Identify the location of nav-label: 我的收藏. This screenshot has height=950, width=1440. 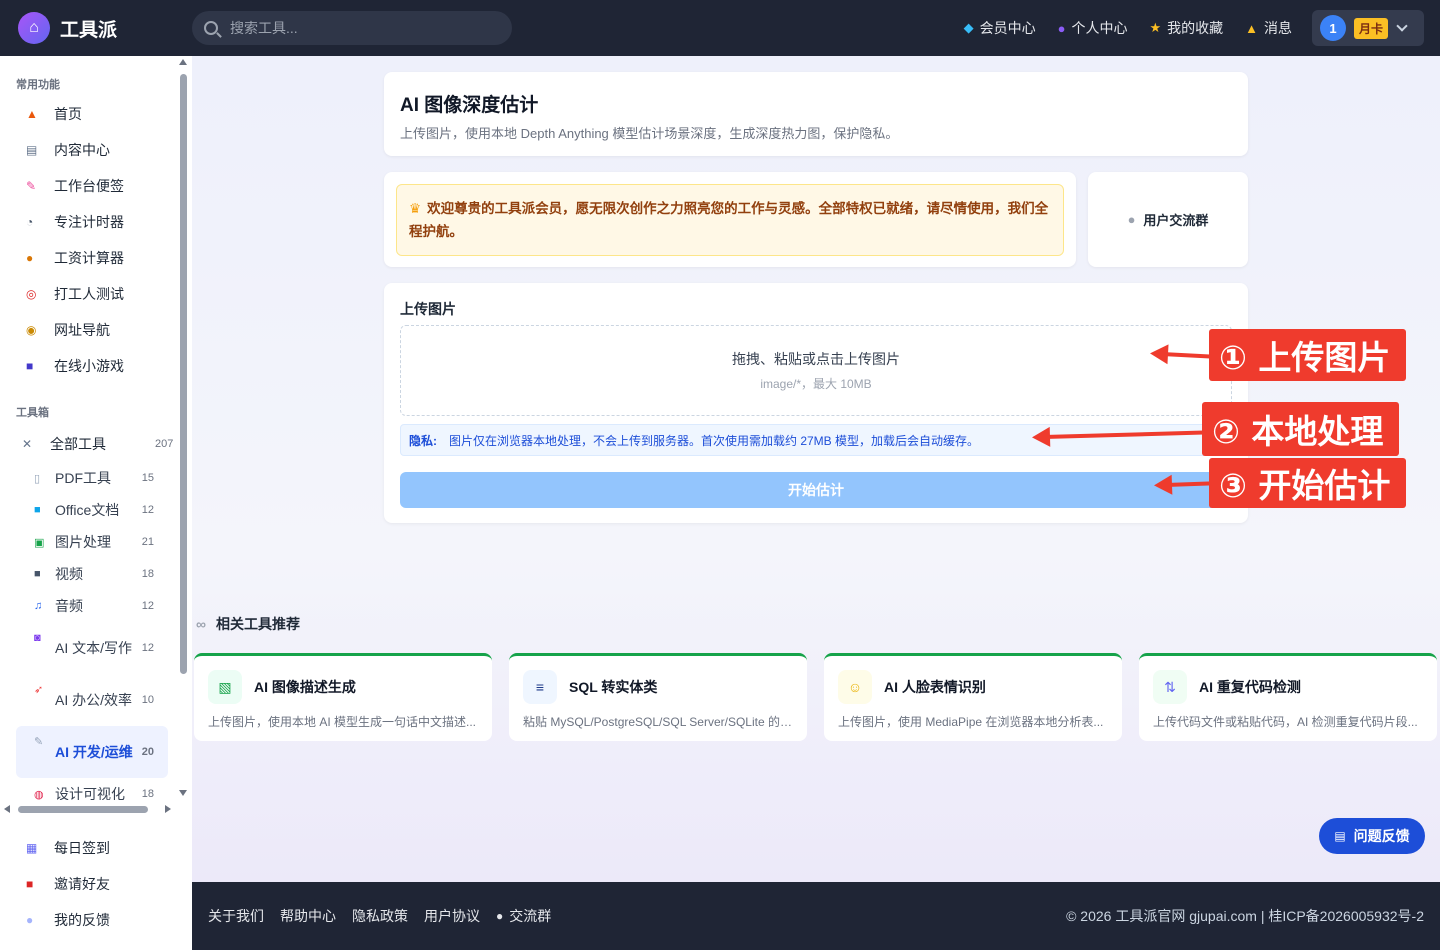
(1195, 28).